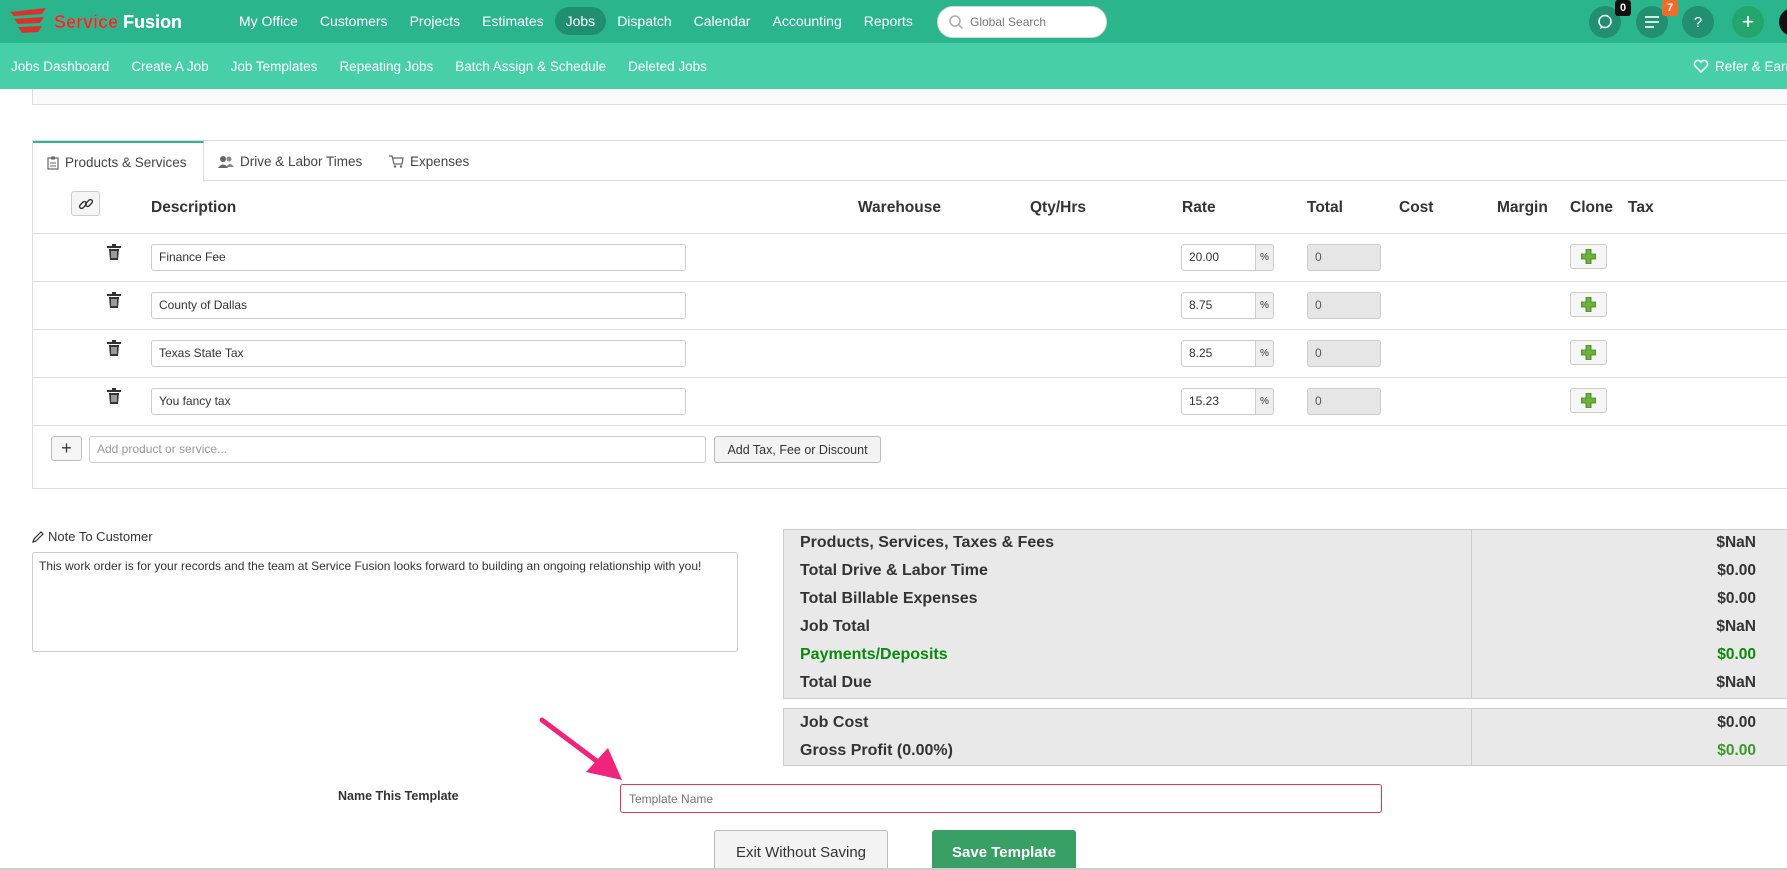 Image resolution: width=1787 pixels, height=870 pixels. I want to click on description-input: County of Dallas, so click(418, 305).